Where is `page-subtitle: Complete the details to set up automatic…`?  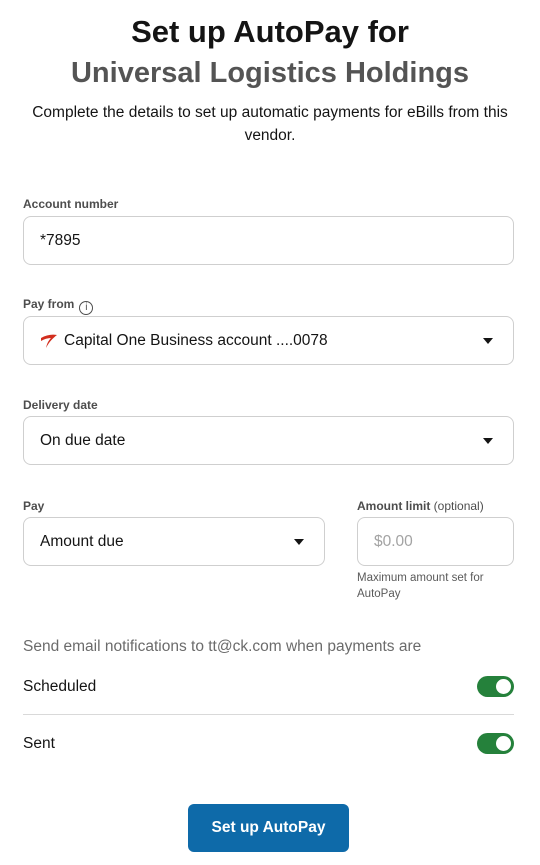 page-subtitle: Complete the details to set up automatic… is located at coordinates (270, 124).